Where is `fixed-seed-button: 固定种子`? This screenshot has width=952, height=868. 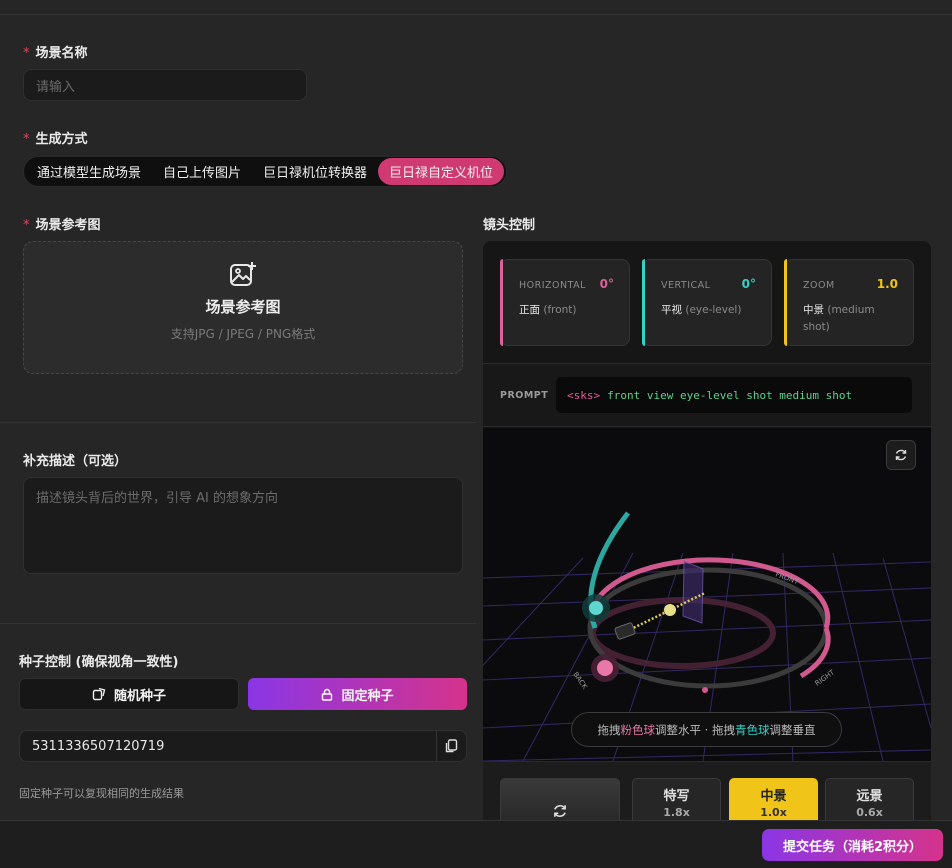
fixed-seed-button: 固定种子 is located at coordinates (357, 694).